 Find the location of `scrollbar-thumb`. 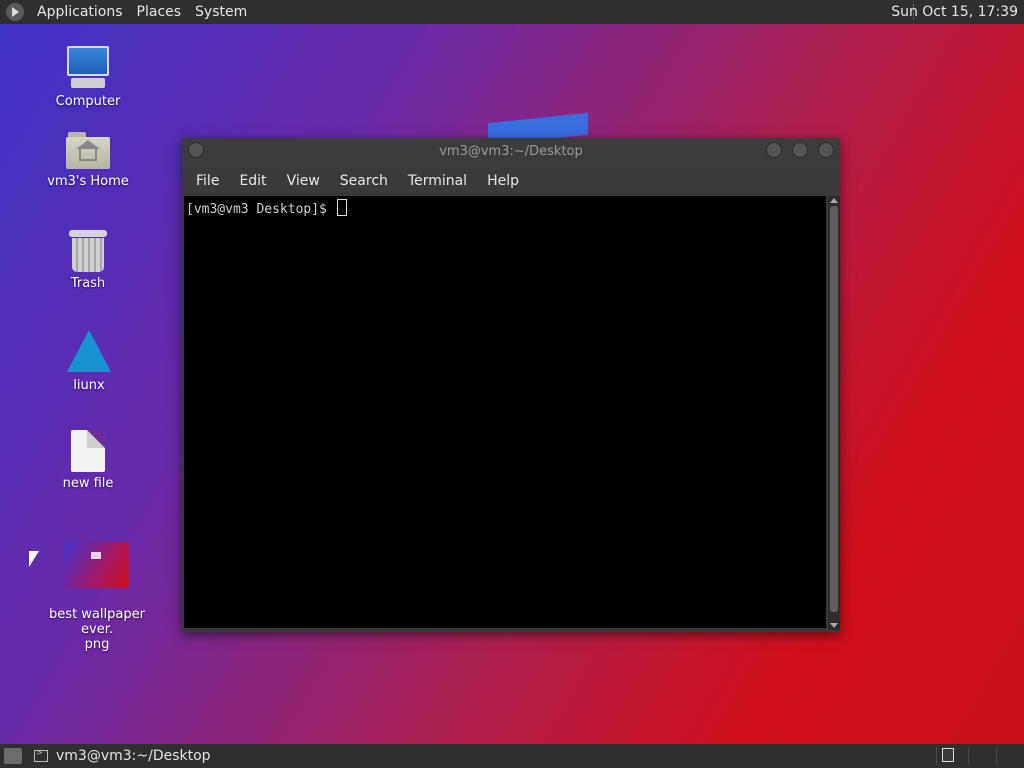

scrollbar-thumb is located at coordinates (834, 409).